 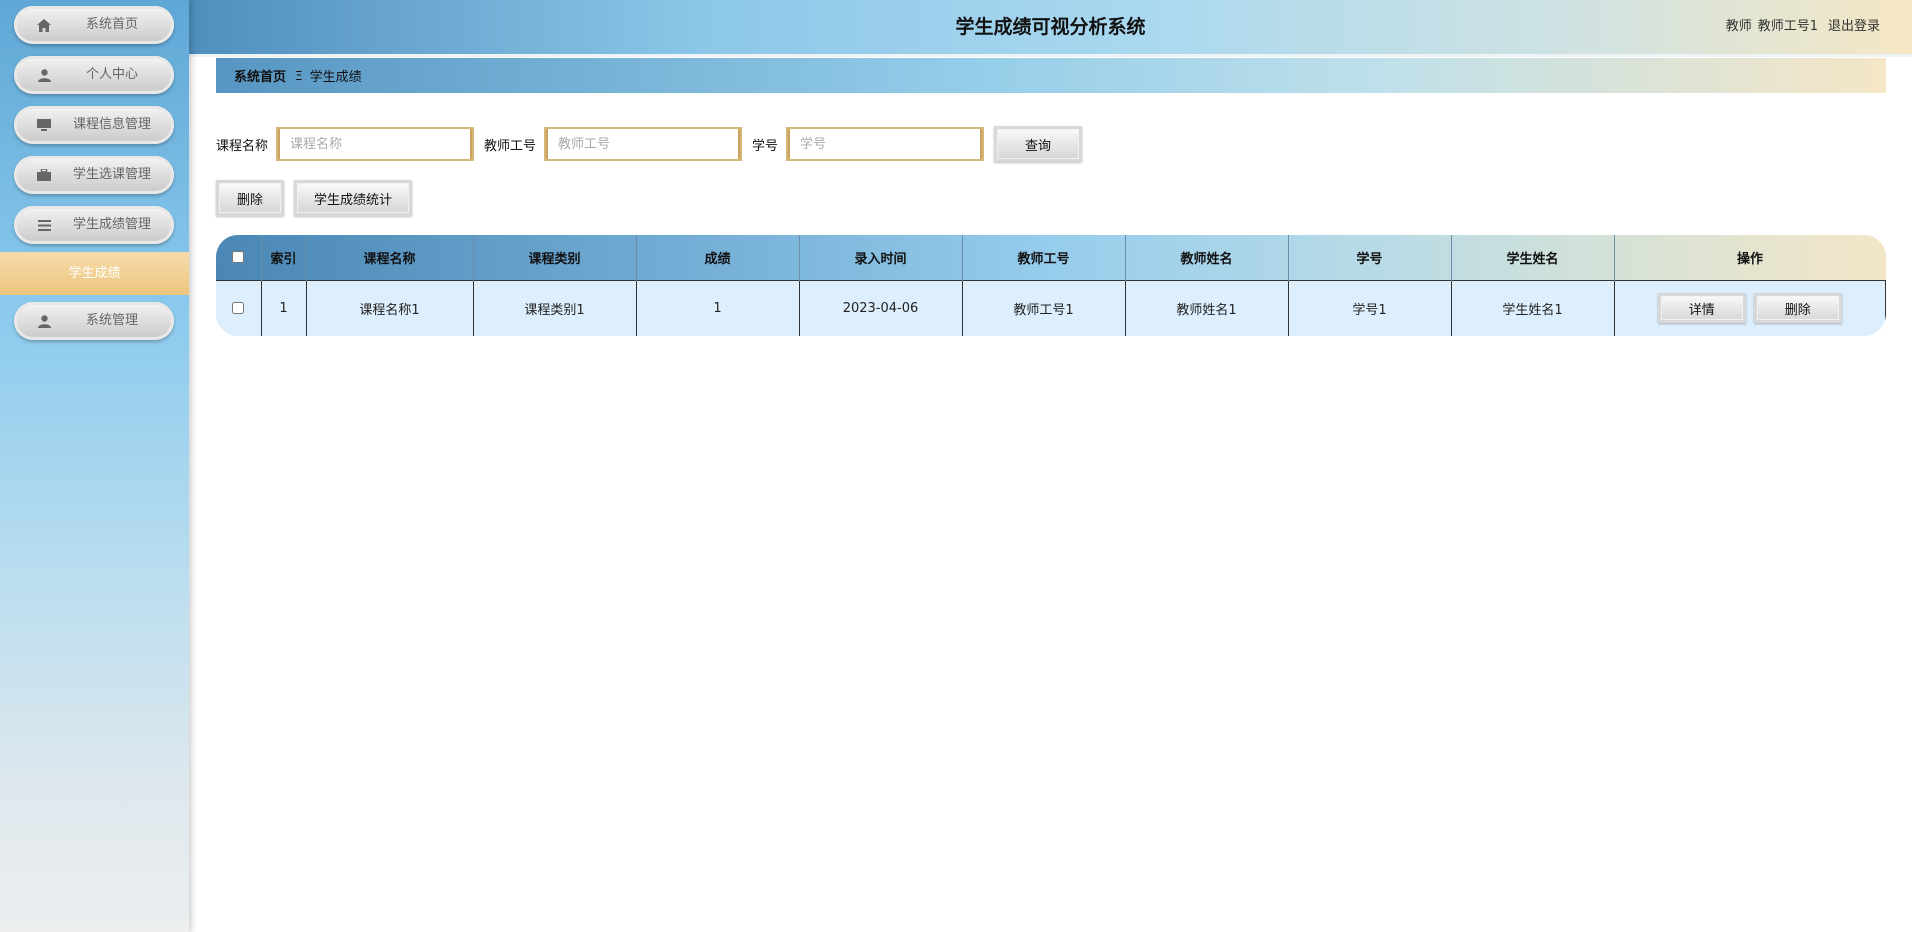 What do you see at coordinates (390, 307) in the screenshot?
I see `cell-course-name: 课程名称1` at bounding box center [390, 307].